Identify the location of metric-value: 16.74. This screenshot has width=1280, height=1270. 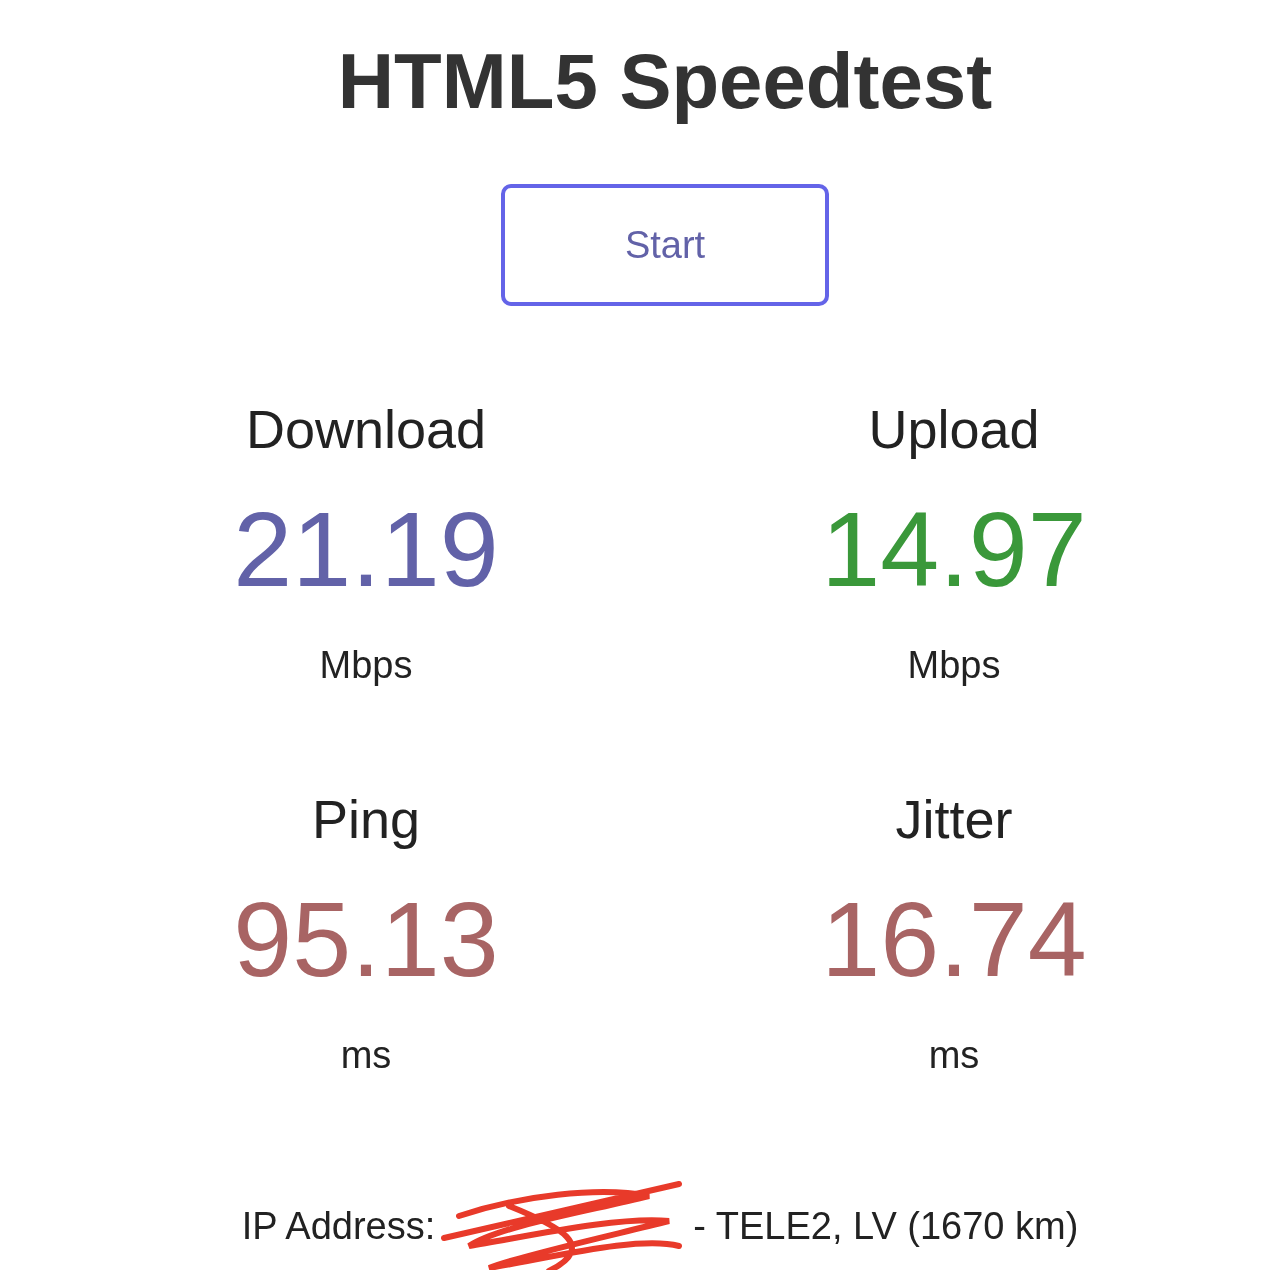
(954, 939).